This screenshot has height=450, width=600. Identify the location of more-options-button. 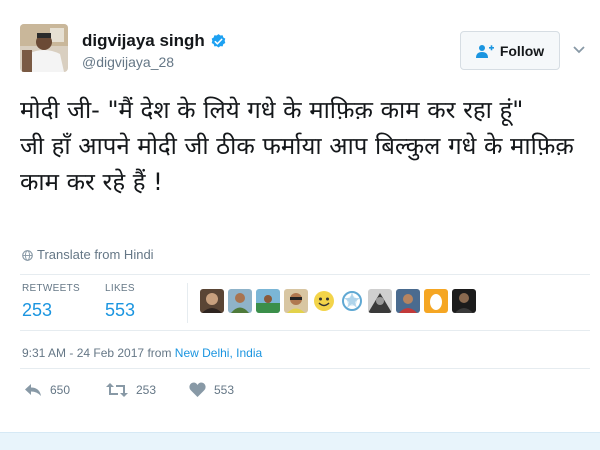
(579, 50).